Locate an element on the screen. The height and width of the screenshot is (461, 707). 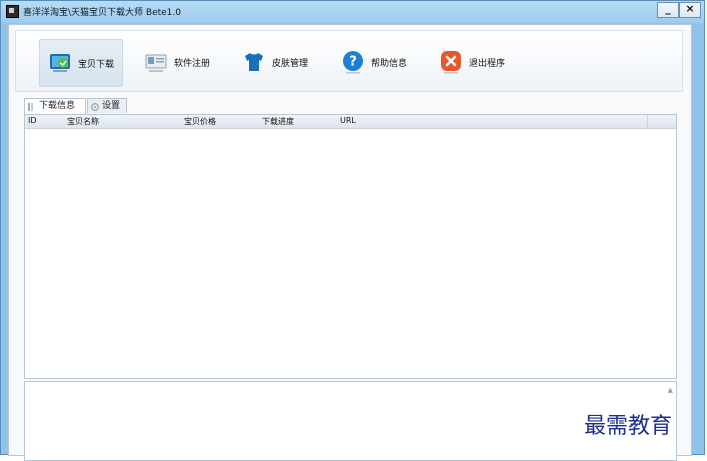
list-icon is located at coordinates (32, 106).